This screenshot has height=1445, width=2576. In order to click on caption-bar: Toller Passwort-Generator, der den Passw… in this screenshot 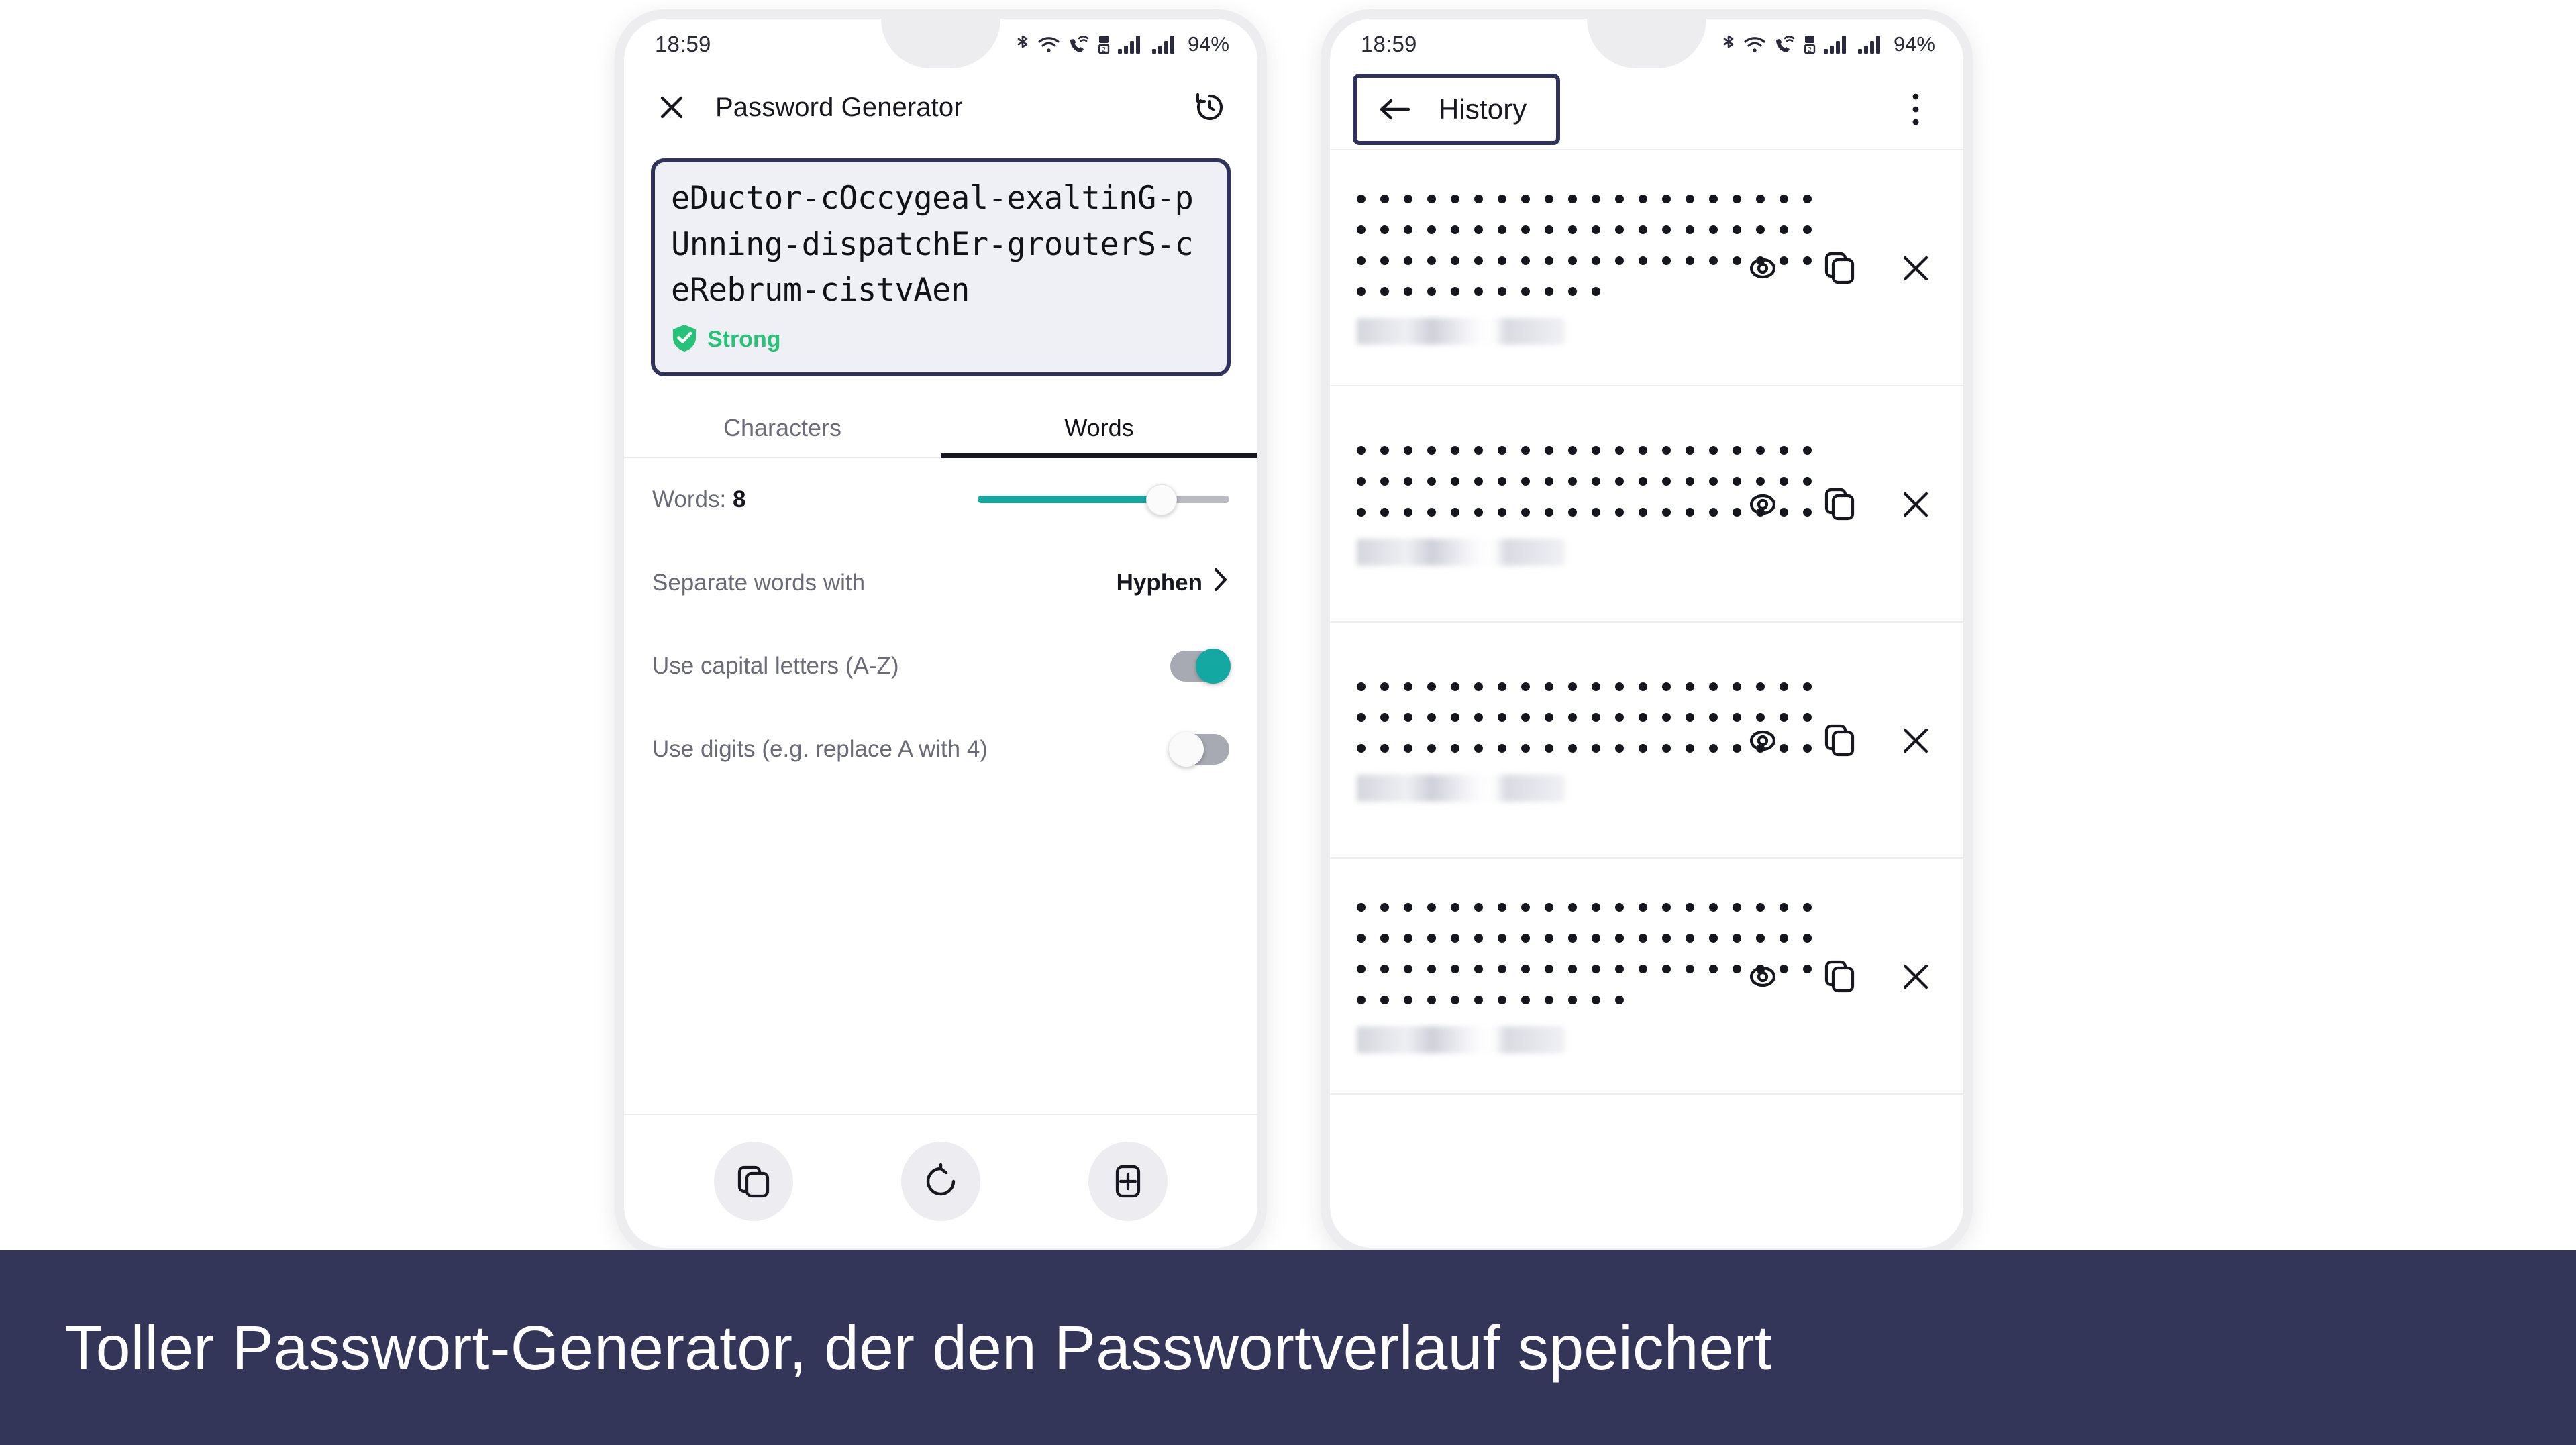, I will do `click(1288, 1347)`.